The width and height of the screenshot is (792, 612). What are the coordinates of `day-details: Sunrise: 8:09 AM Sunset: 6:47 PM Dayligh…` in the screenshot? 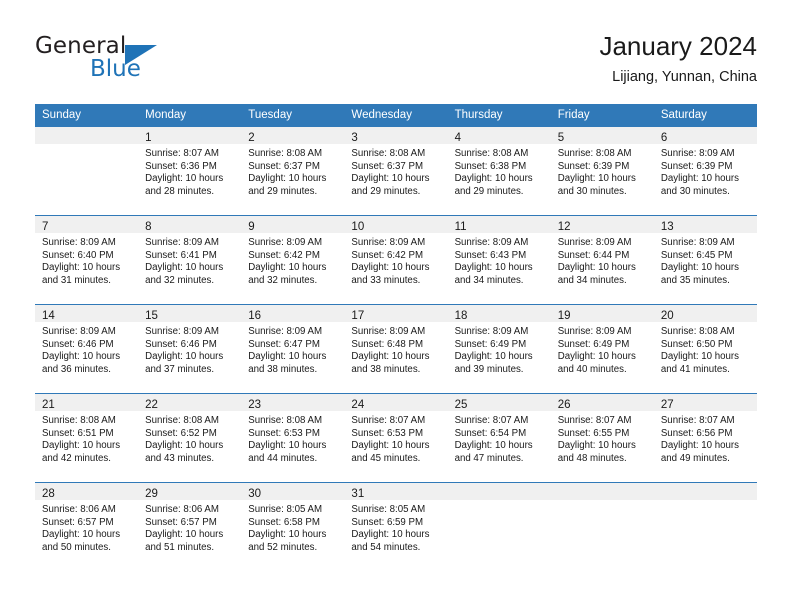 It's located at (292, 349).